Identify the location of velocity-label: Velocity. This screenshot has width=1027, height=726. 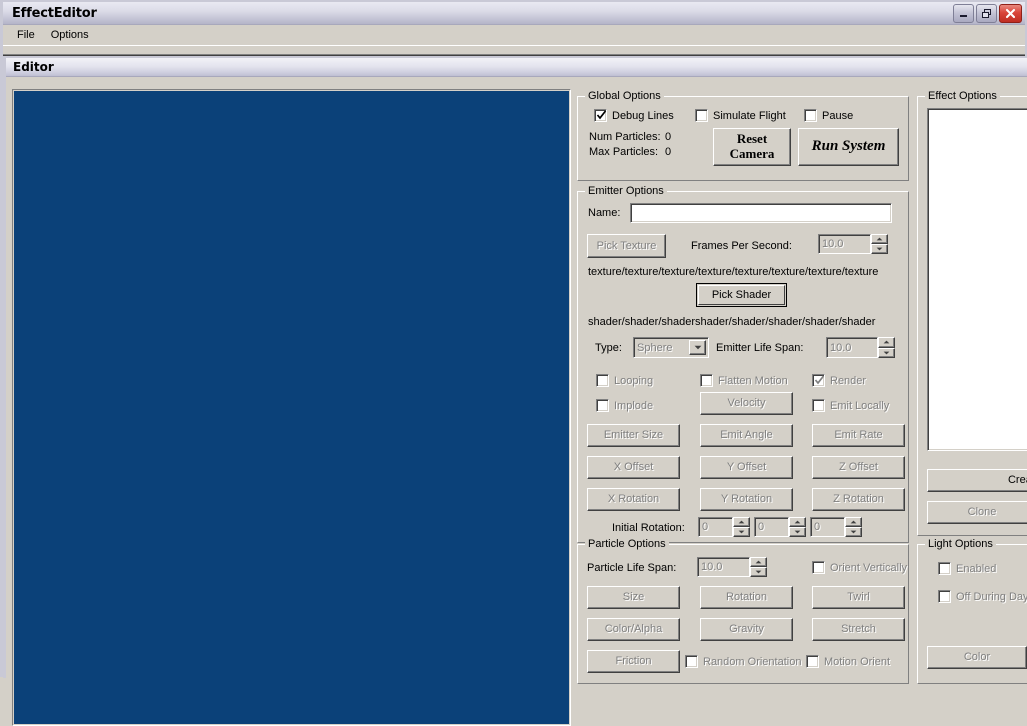
(746, 403).